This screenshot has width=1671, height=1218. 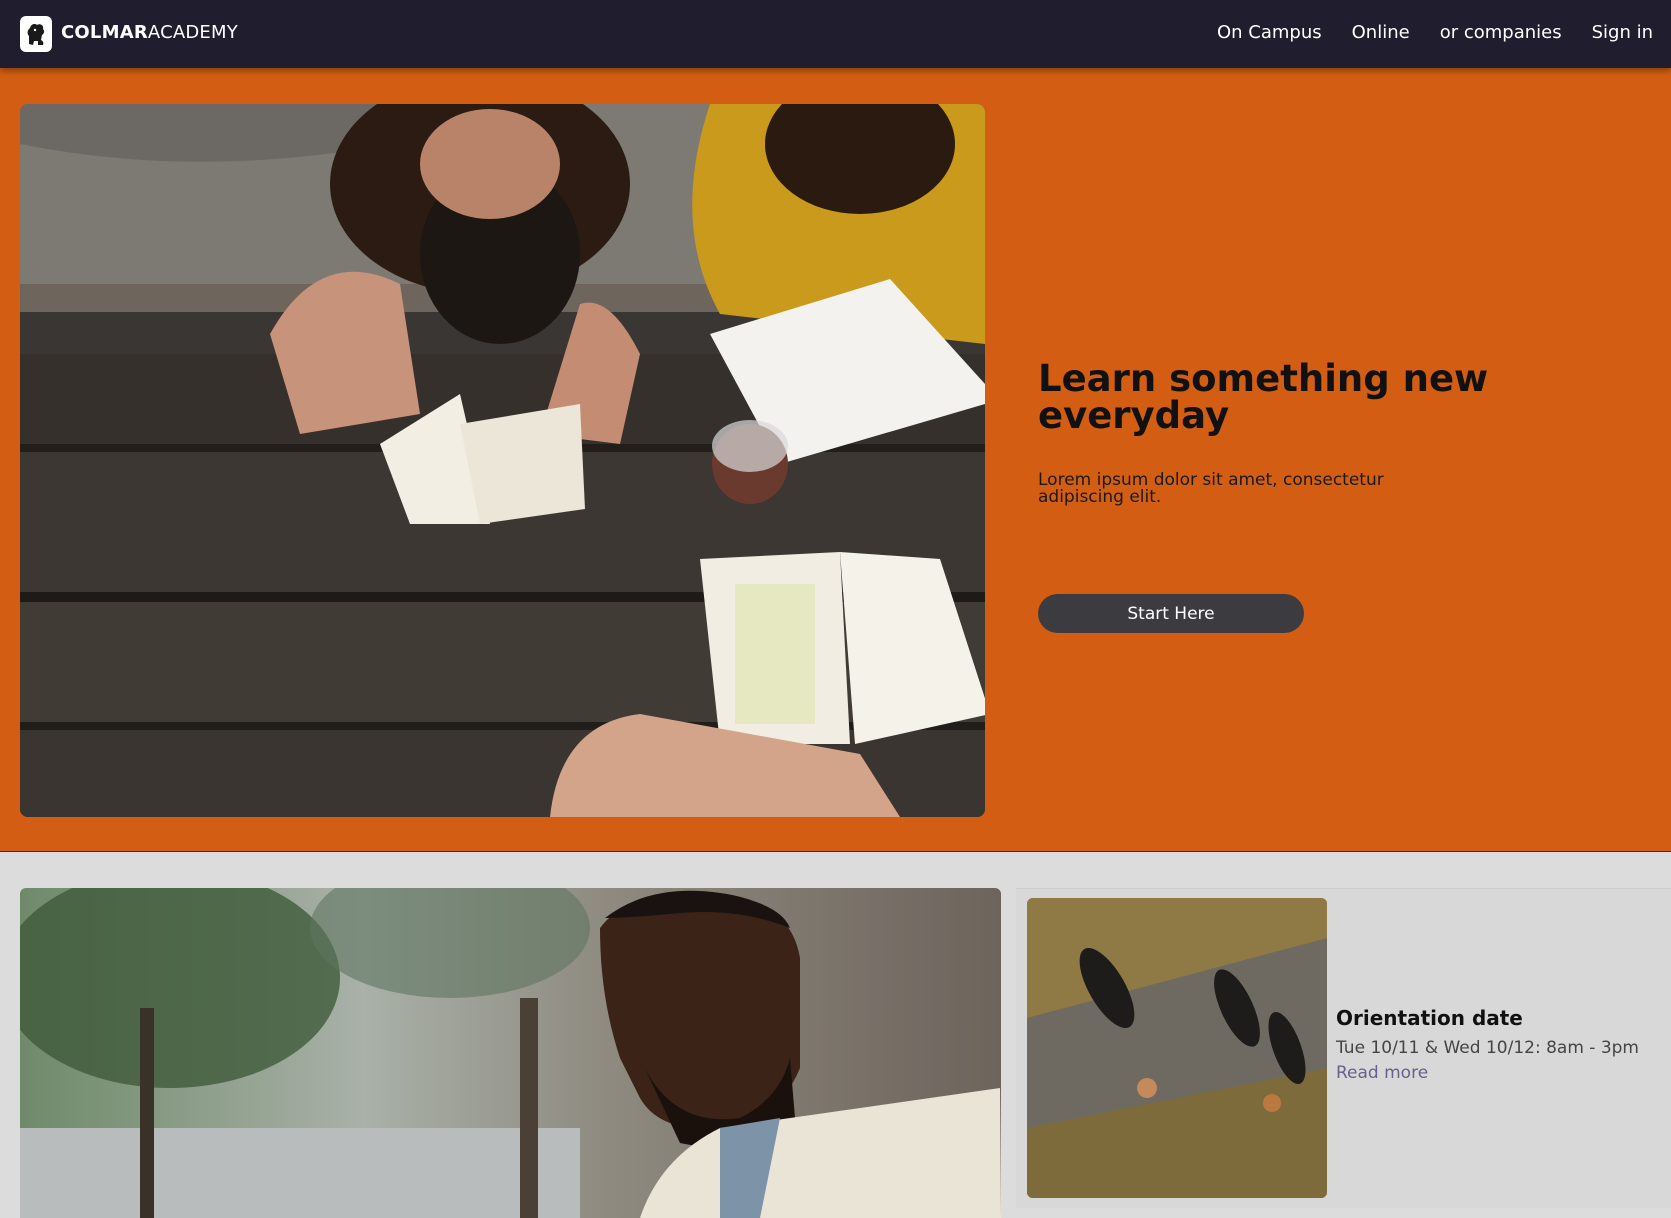 I want to click on hero-title: Learn something new everyday, so click(x=1263, y=397).